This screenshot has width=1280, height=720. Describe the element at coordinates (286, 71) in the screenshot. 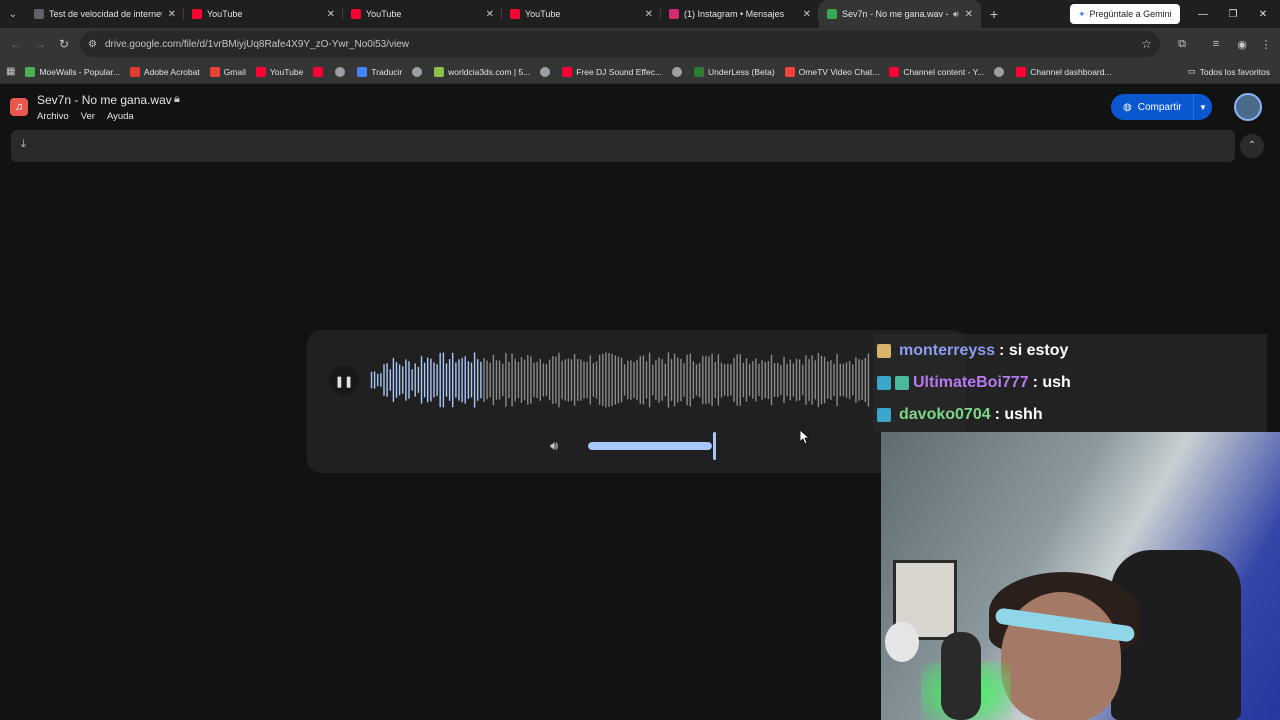

I see `bookmark-label: YouTube` at that location.